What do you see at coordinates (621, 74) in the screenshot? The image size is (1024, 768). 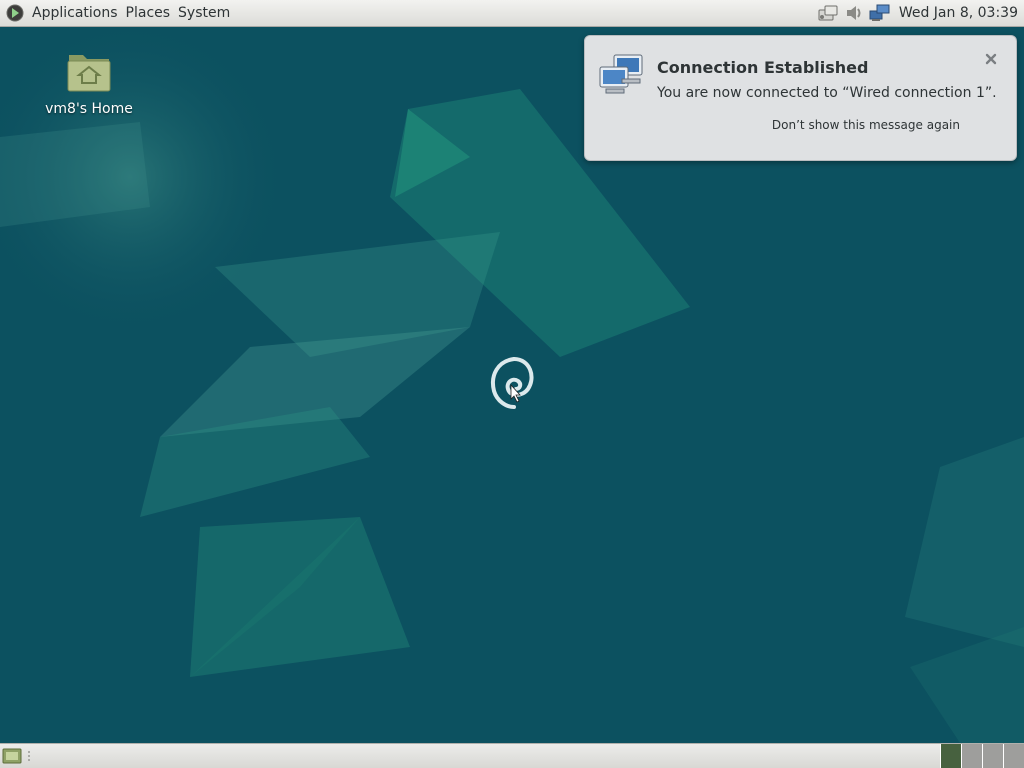 I see `network-wired-icon` at bounding box center [621, 74].